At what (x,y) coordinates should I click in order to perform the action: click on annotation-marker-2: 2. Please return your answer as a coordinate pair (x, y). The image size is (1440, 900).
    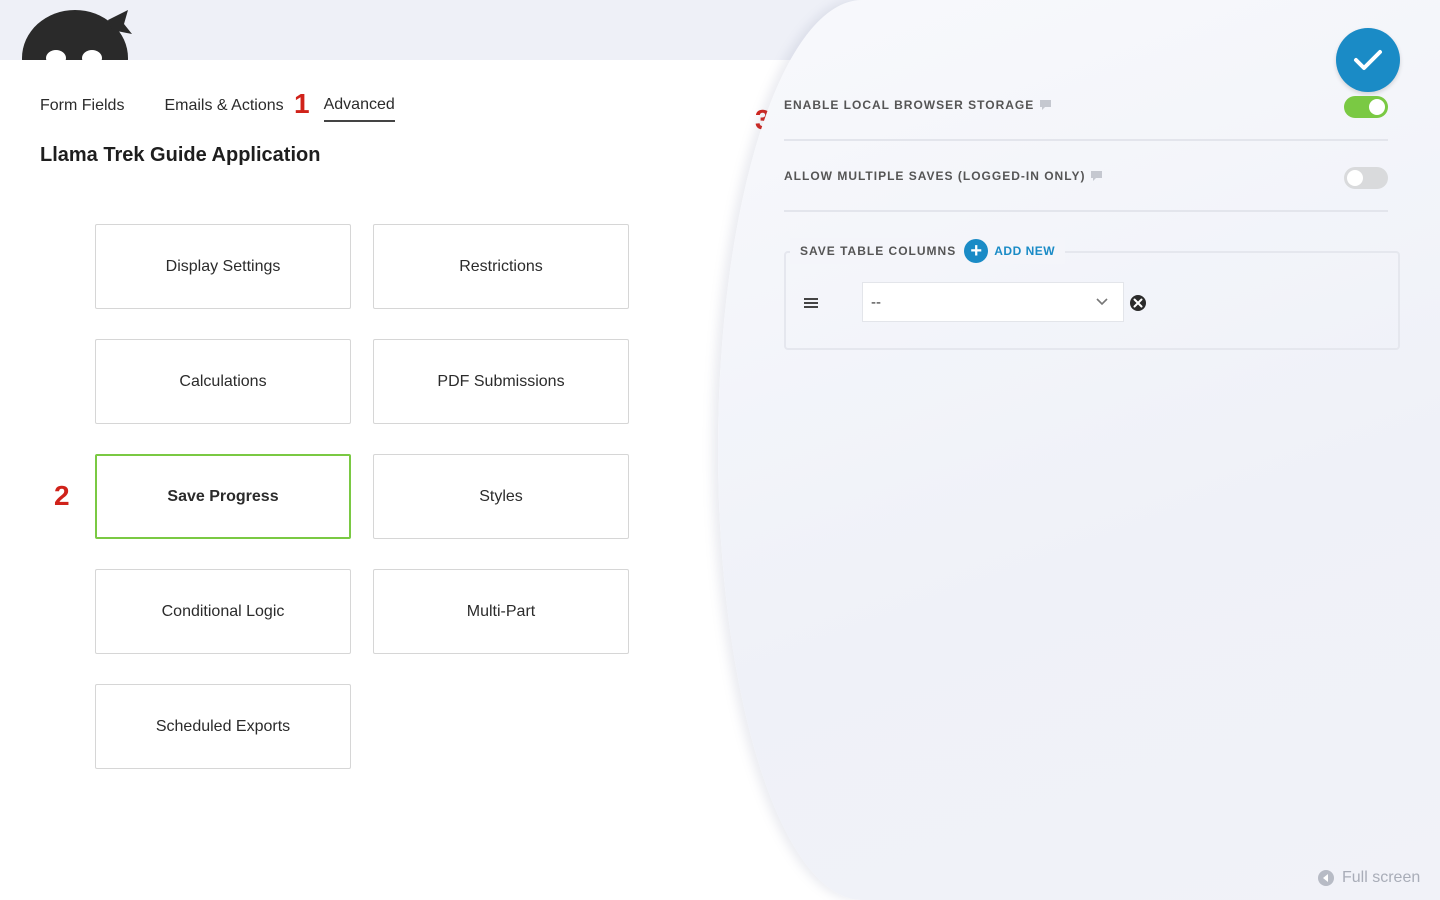
    Looking at the image, I should click on (62, 495).